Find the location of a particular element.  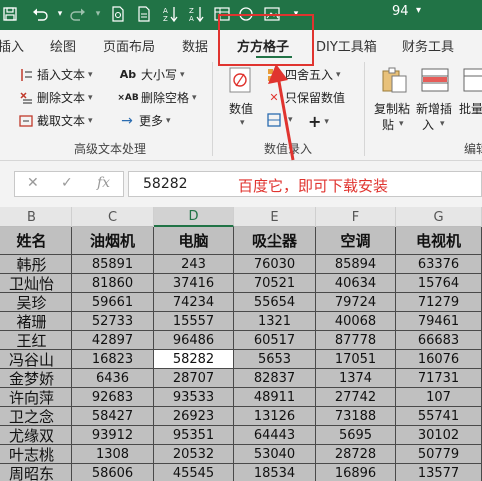

zoom-level: 94 is located at coordinates (400, 11).